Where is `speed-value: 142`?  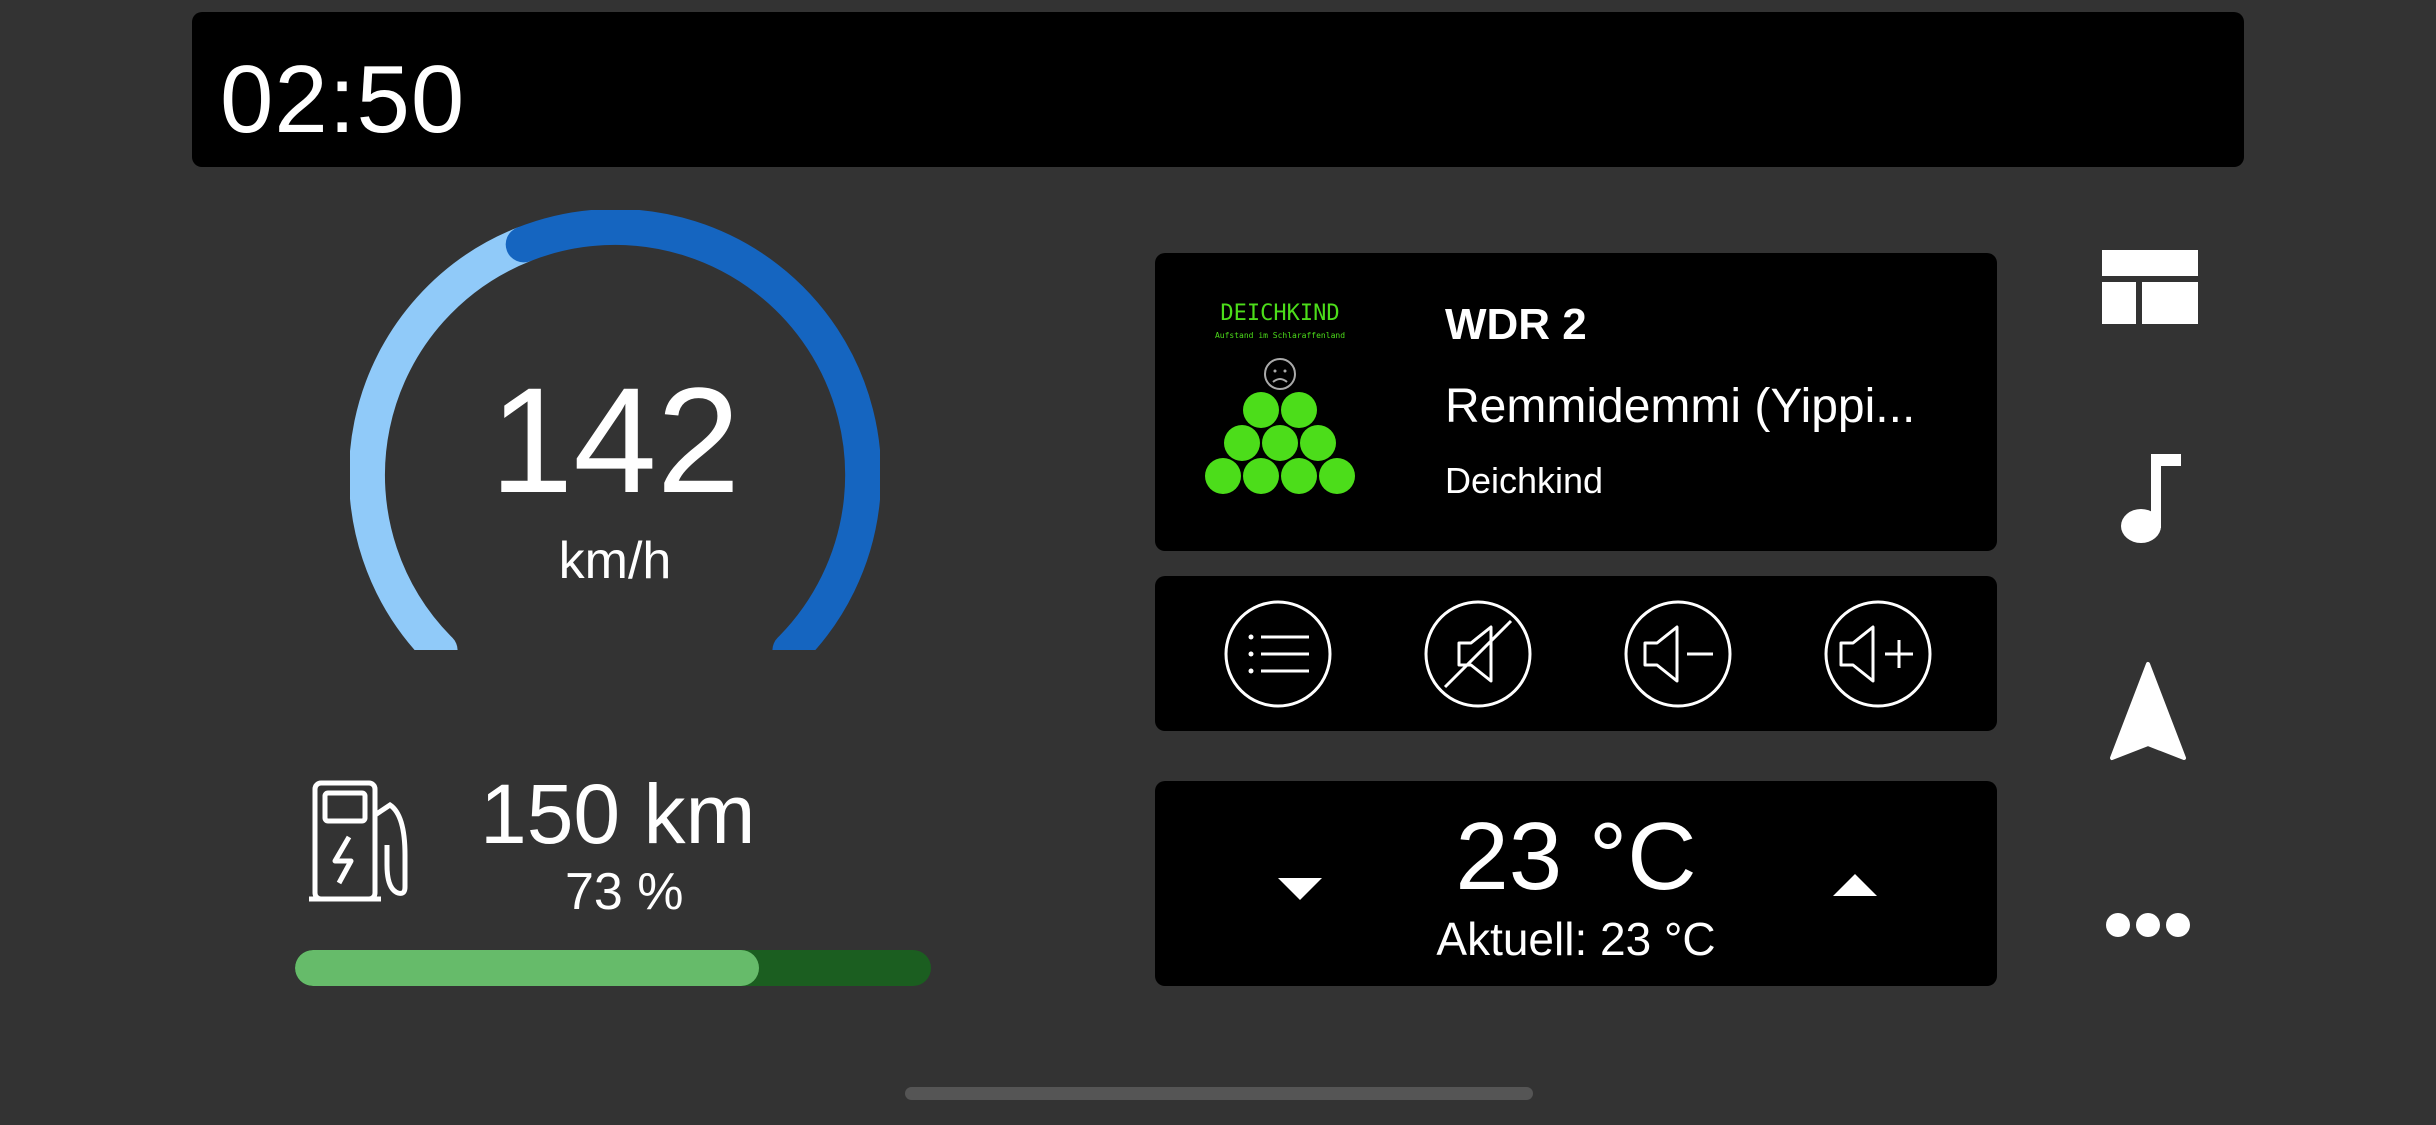 speed-value: 142 is located at coordinates (615, 440).